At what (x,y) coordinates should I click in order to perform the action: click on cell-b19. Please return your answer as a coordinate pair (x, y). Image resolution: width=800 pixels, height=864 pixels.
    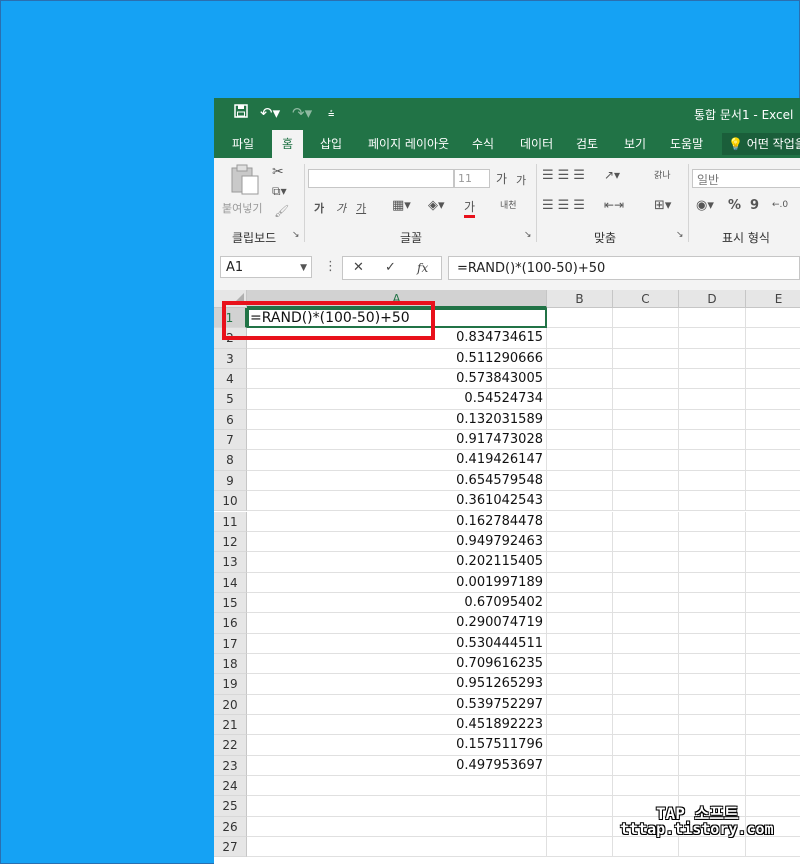
    Looking at the image, I should click on (580, 684).